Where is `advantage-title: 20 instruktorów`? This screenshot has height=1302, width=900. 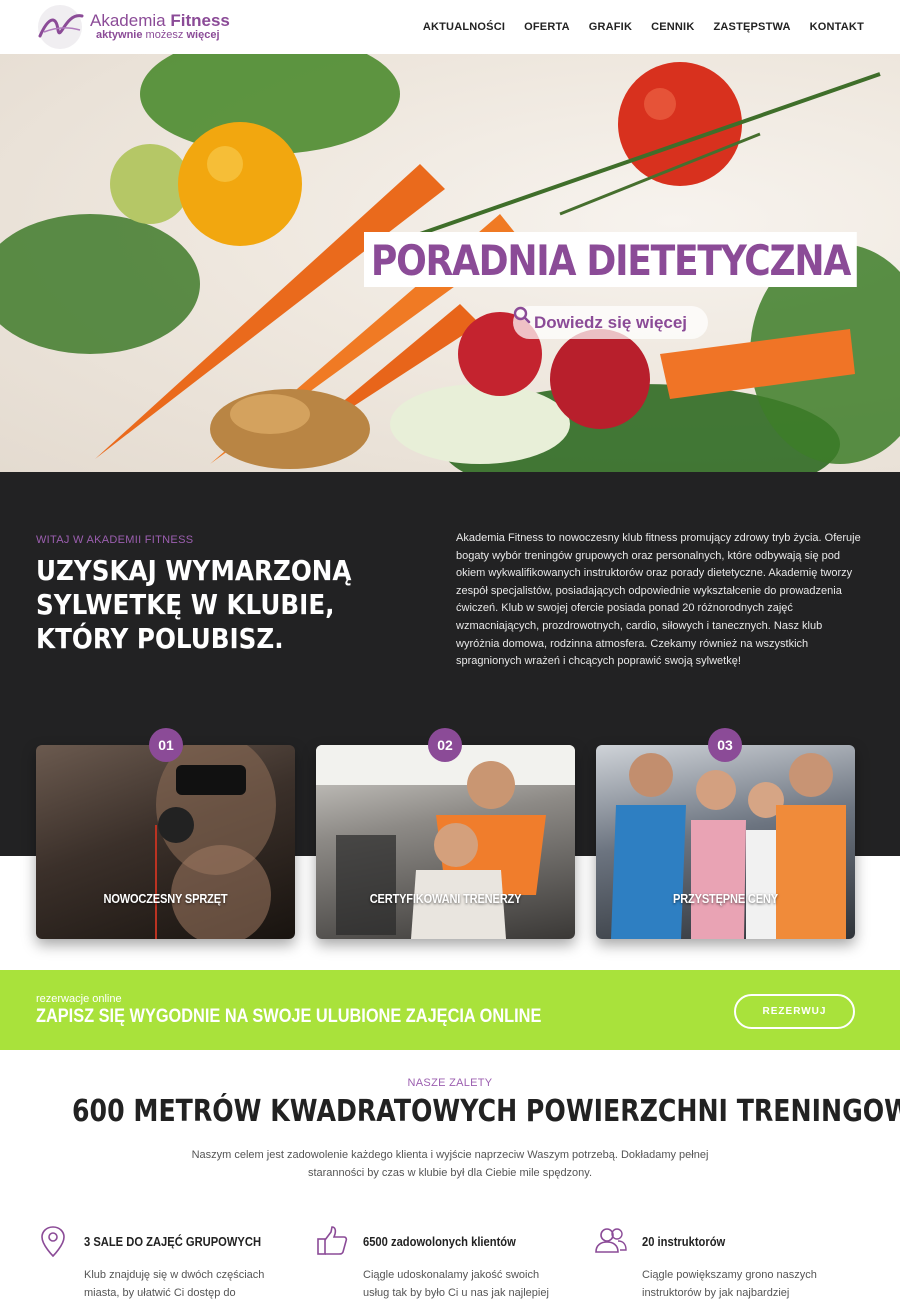 advantage-title: 20 instruktorów is located at coordinates (684, 1241).